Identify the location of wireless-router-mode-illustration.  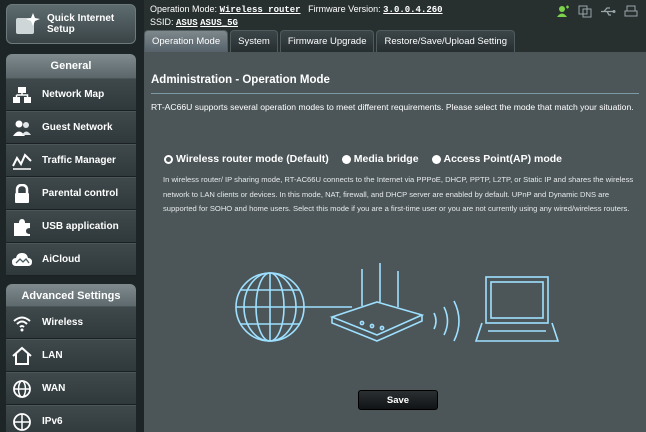
(397, 302).